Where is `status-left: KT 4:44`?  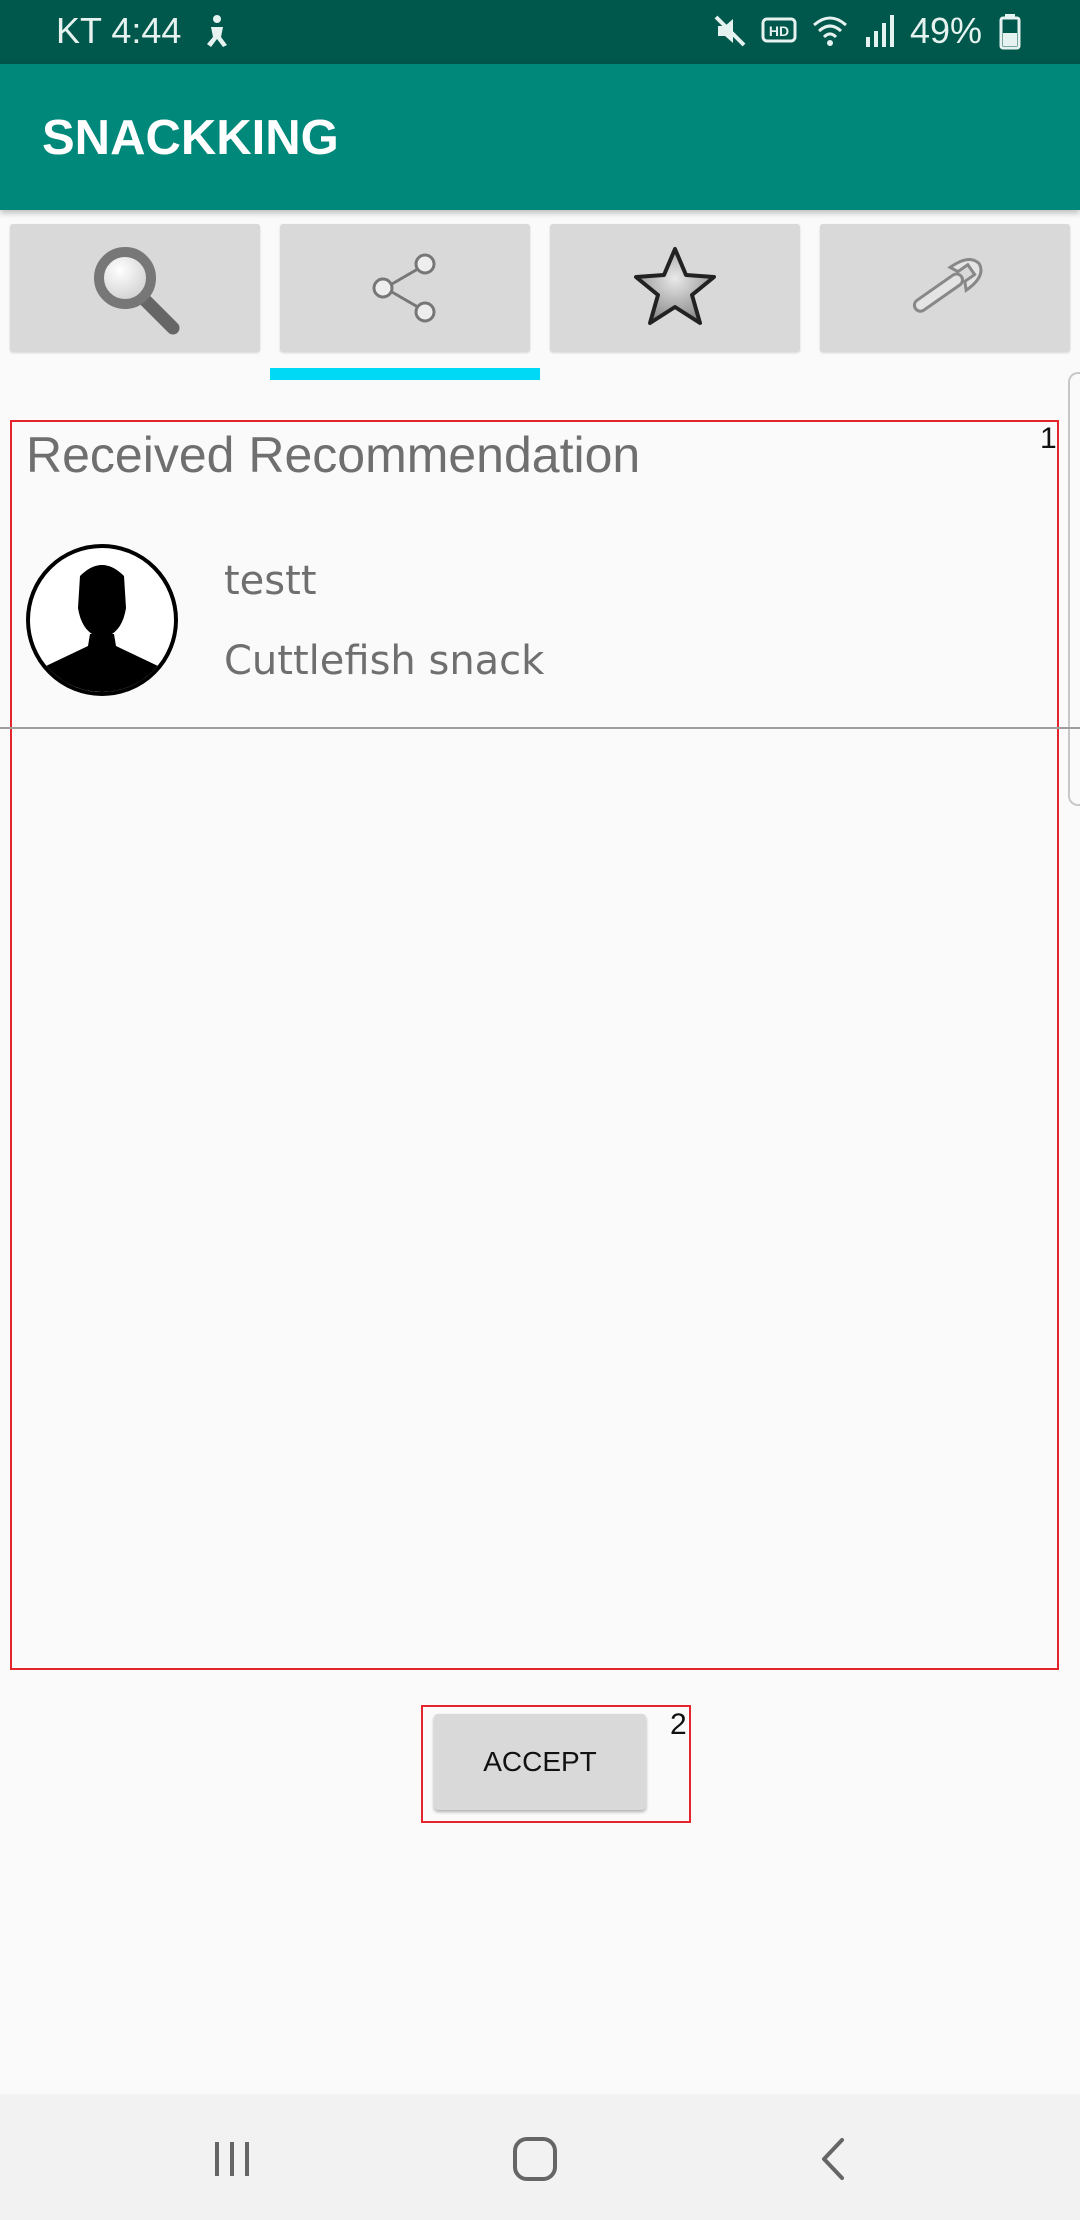 status-left: KT 4:44 is located at coordinates (146, 31).